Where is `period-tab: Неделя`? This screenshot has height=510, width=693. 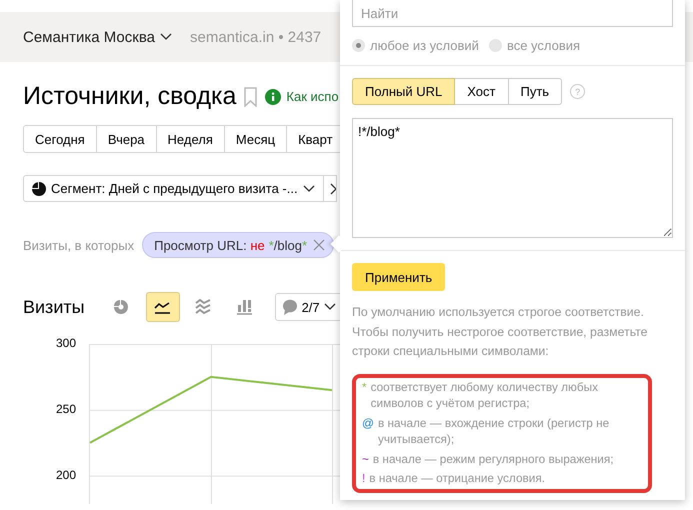
period-tab: Неделя is located at coordinates (190, 139).